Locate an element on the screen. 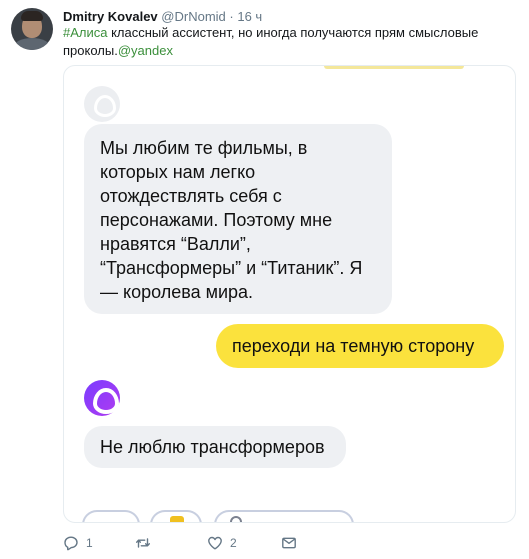  alice-logo-icon is located at coordinates (102, 104).